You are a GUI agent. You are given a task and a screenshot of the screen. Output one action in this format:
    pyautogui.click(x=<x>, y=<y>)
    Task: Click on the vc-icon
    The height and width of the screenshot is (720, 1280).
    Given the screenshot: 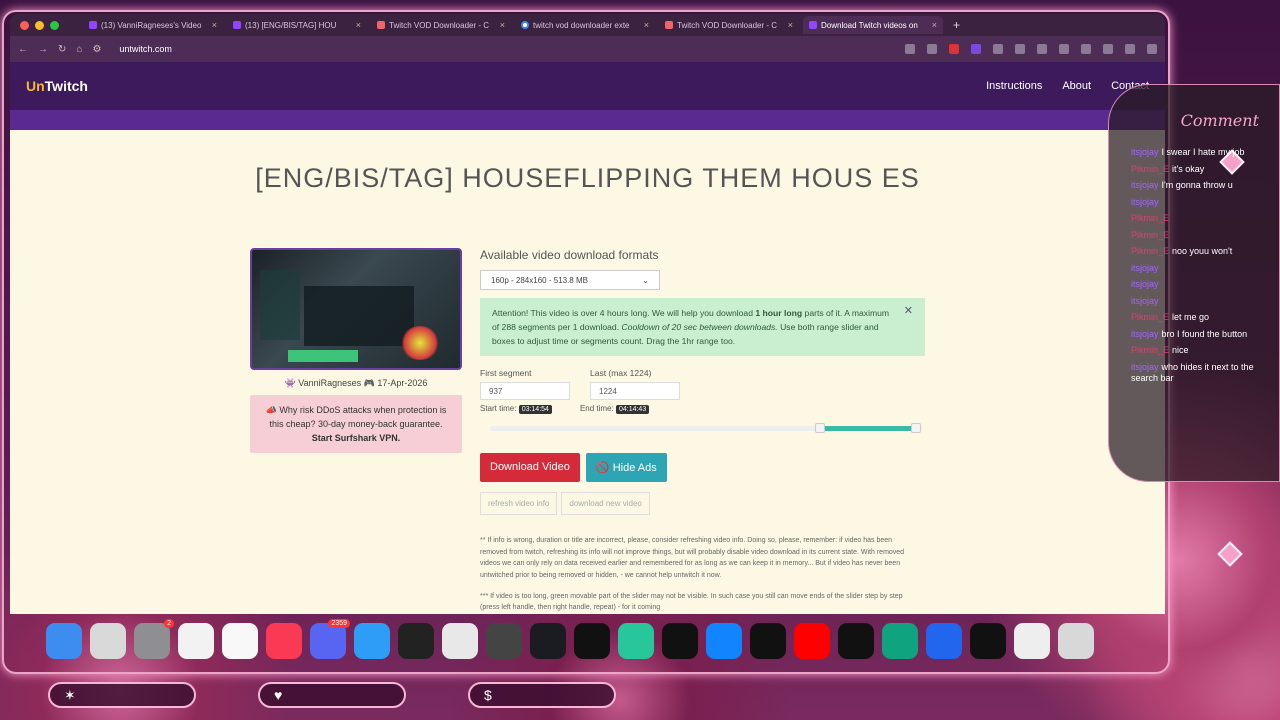 What is the action you would take?
    pyautogui.click(x=1032, y=641)
    